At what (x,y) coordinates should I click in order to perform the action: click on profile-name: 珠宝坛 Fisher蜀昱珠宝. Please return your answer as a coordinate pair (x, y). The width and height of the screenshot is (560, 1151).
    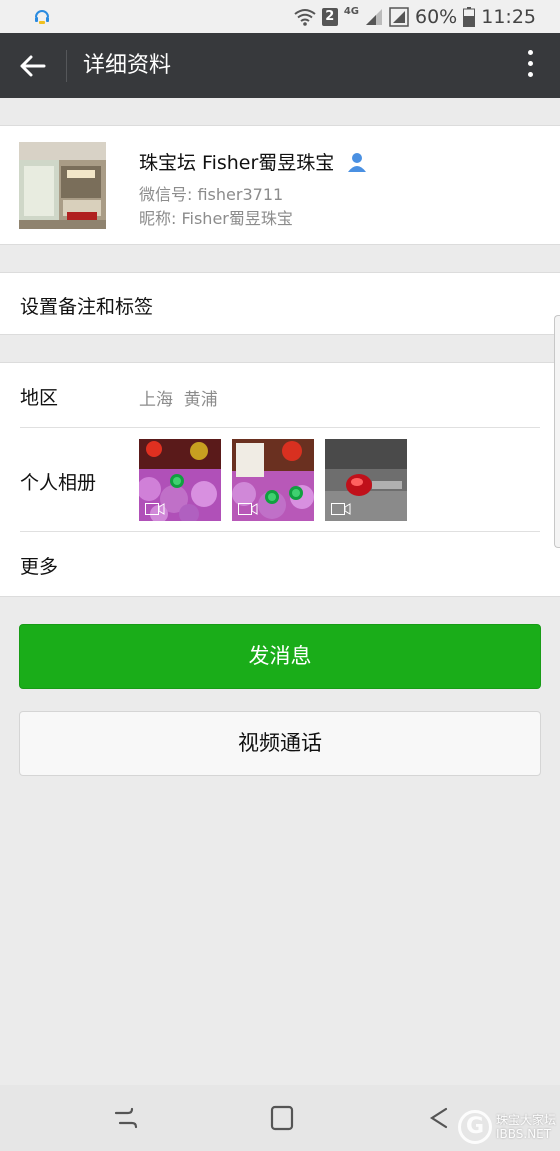
    Looking at the image, I should click on (237, 163).